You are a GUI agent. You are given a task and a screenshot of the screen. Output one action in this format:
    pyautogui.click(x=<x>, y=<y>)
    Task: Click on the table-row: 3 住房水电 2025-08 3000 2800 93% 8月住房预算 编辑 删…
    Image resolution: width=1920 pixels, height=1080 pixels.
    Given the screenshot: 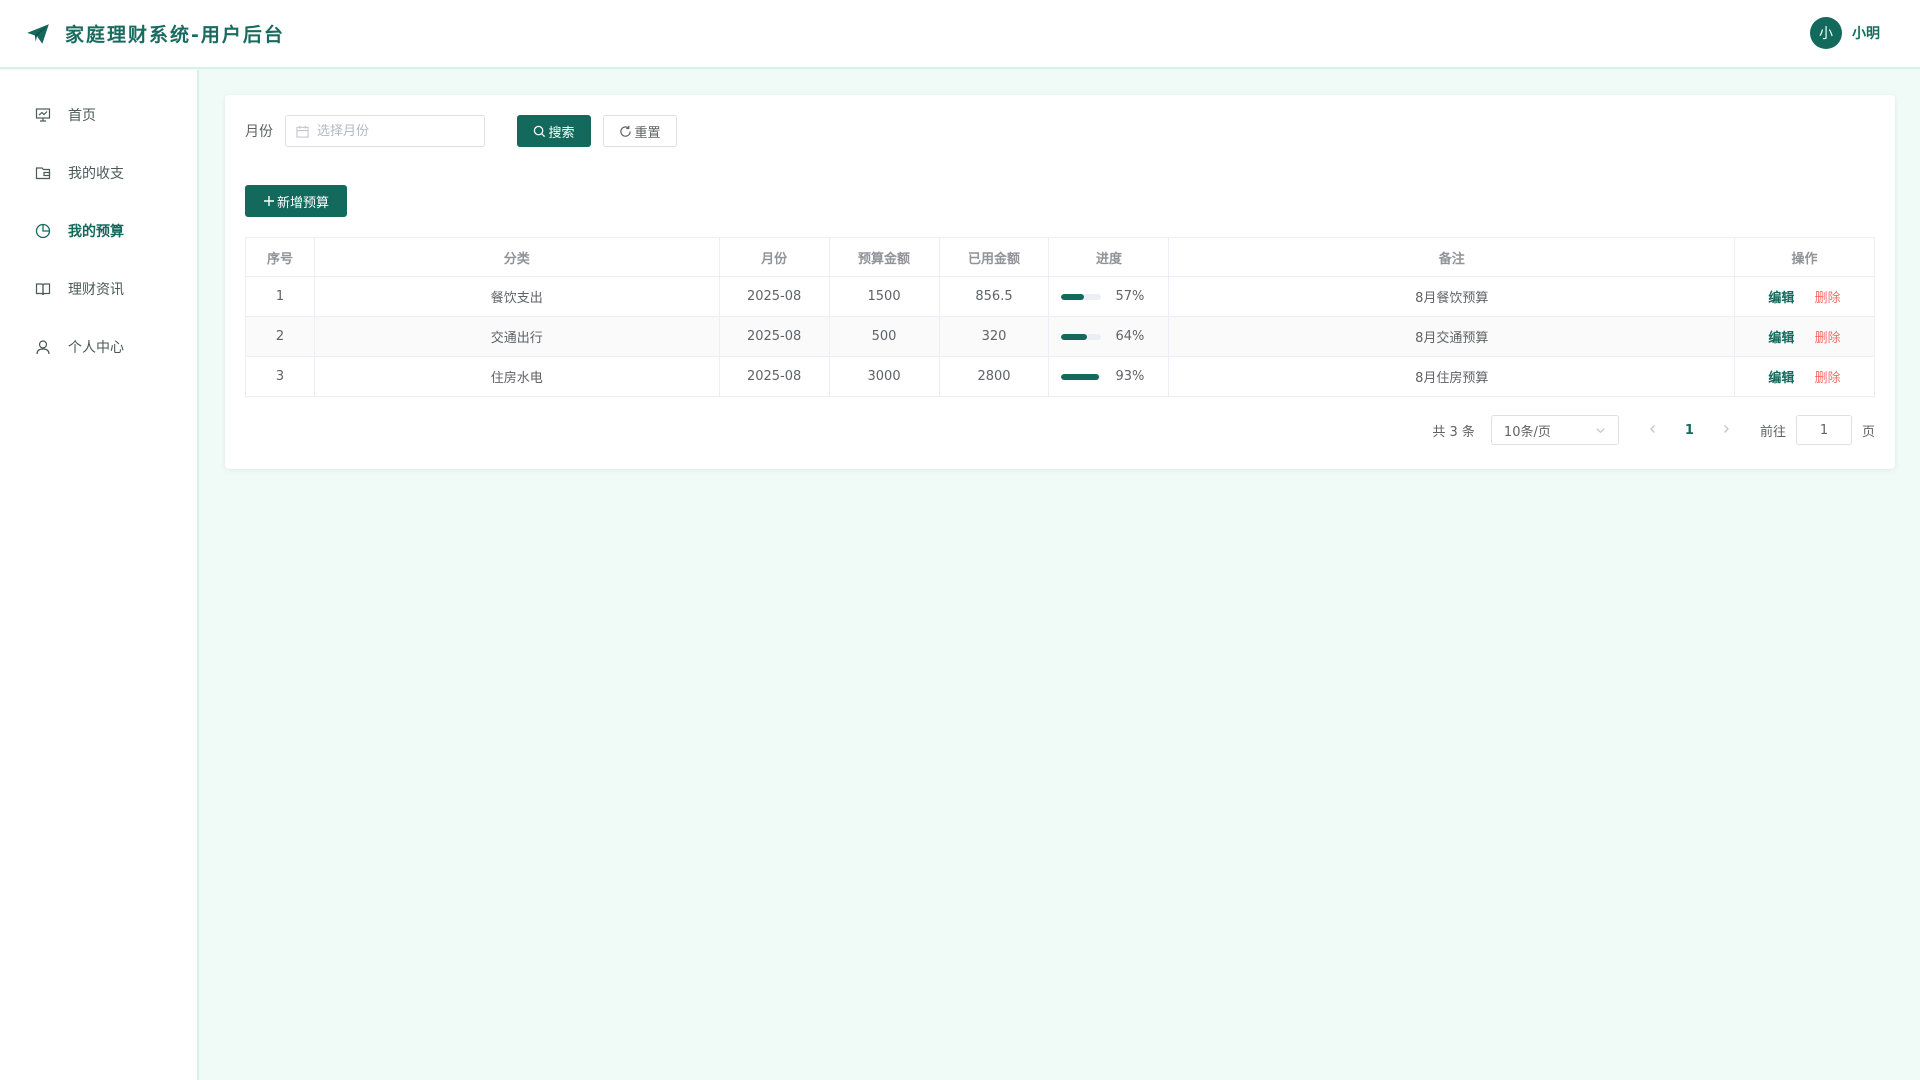 What is the action you would take?
    pyautogui.click(x=1060, y=376)
    